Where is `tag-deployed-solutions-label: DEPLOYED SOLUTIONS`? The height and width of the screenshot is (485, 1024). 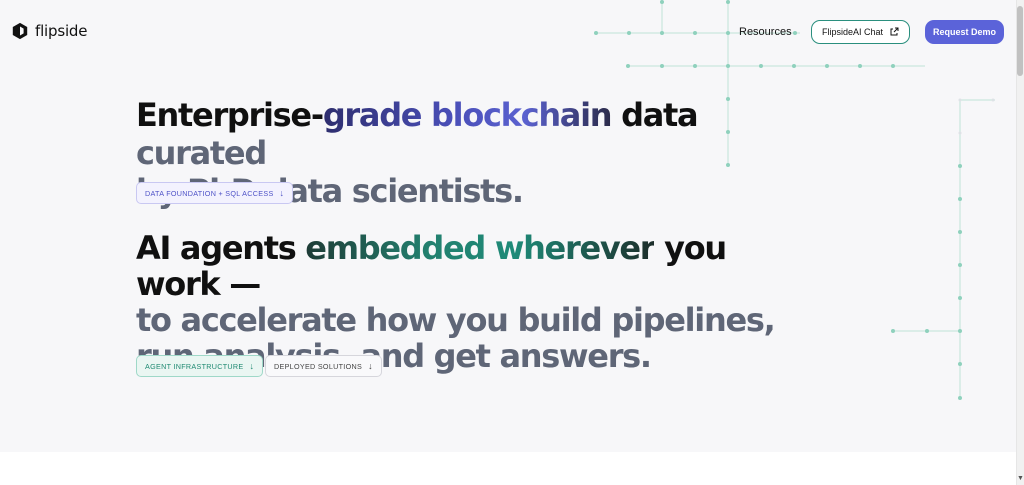 tag-deployed-solutions-label: DEPLOYED SOLUTIONS is located at coordinates (318, 366).